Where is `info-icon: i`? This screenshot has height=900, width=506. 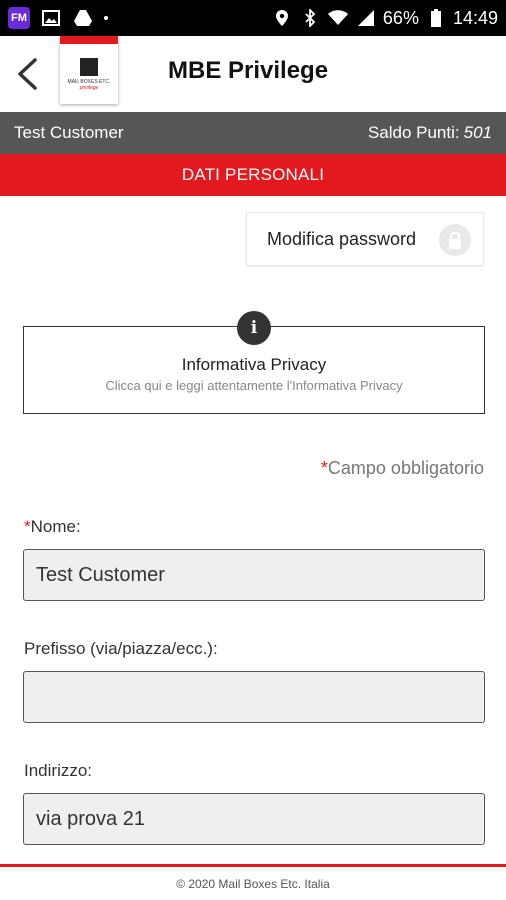
info-icon: i is located at coordinates (254, 328).